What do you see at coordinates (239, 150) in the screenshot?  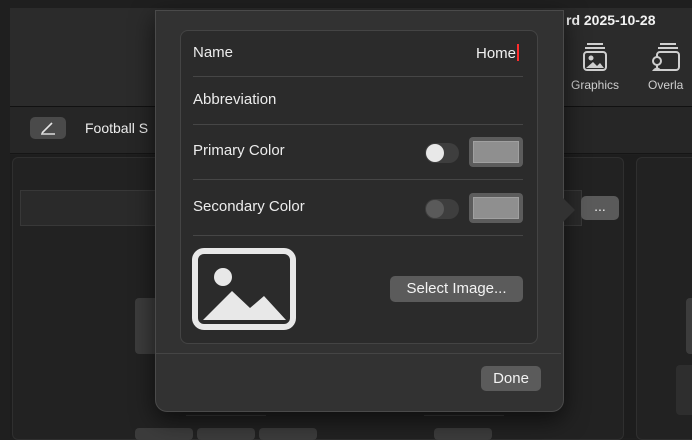 I see `primary-color-label: Primary Color` at bounding box center [239, 150].